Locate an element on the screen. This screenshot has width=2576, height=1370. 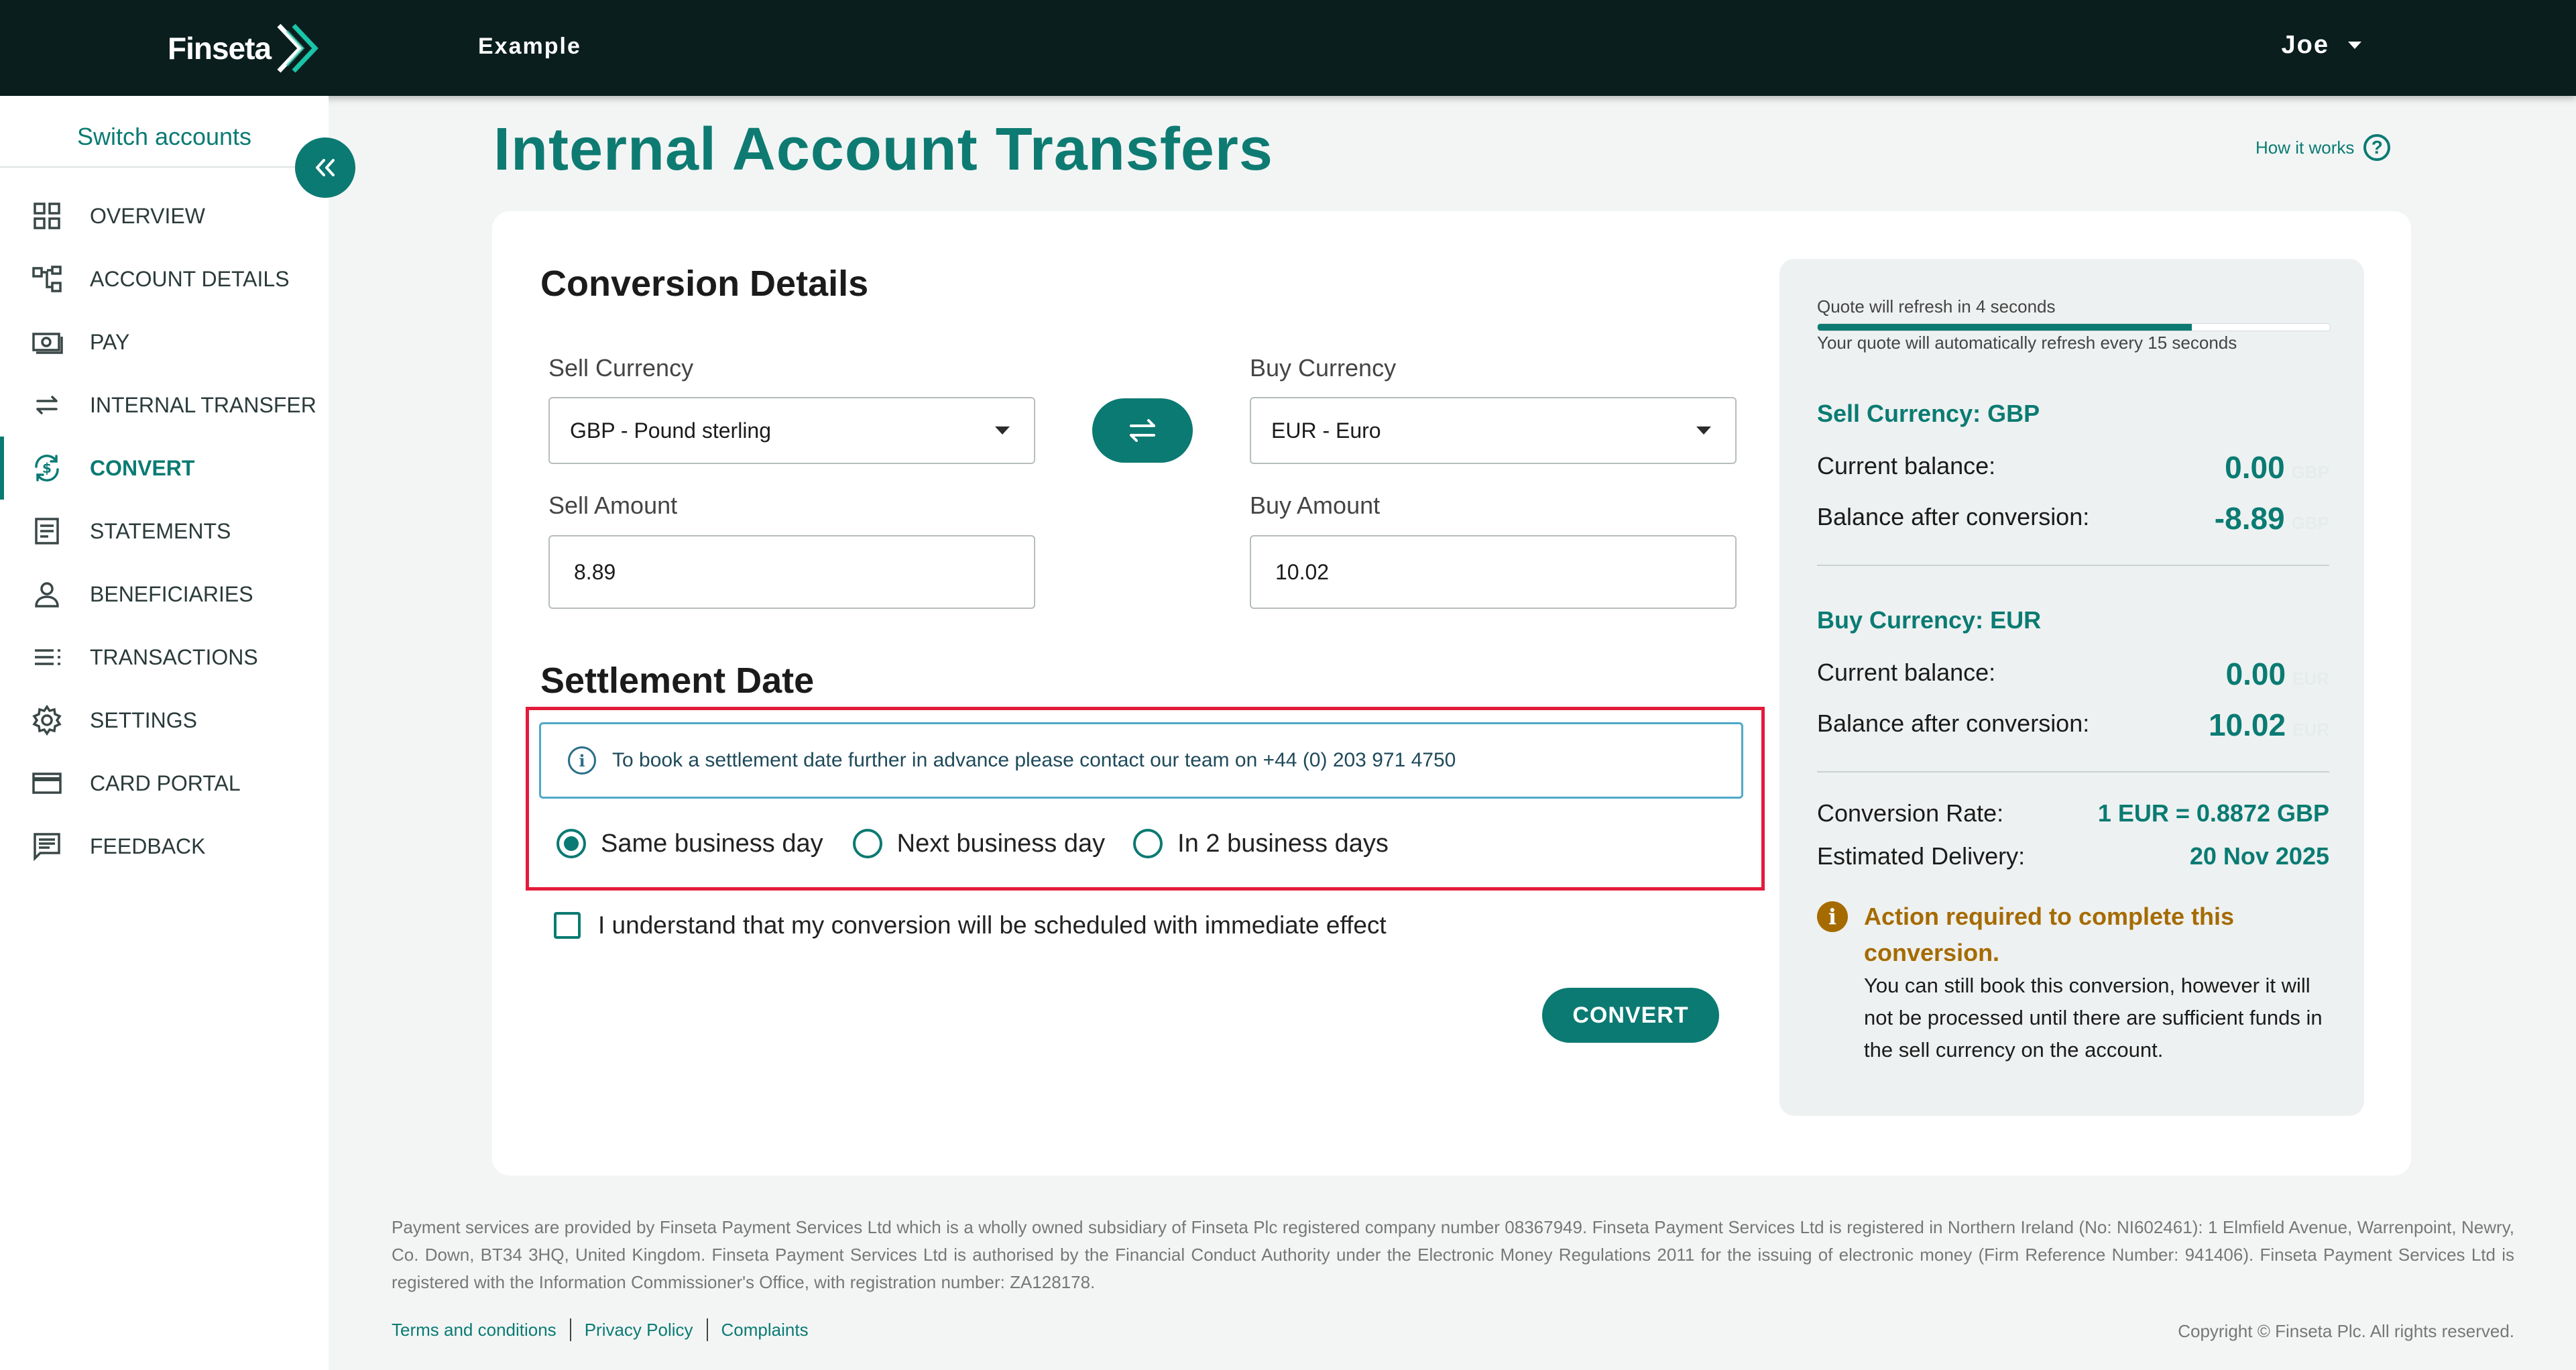
sidebar-item-pay: PAY is located at coordinates (164, 342).